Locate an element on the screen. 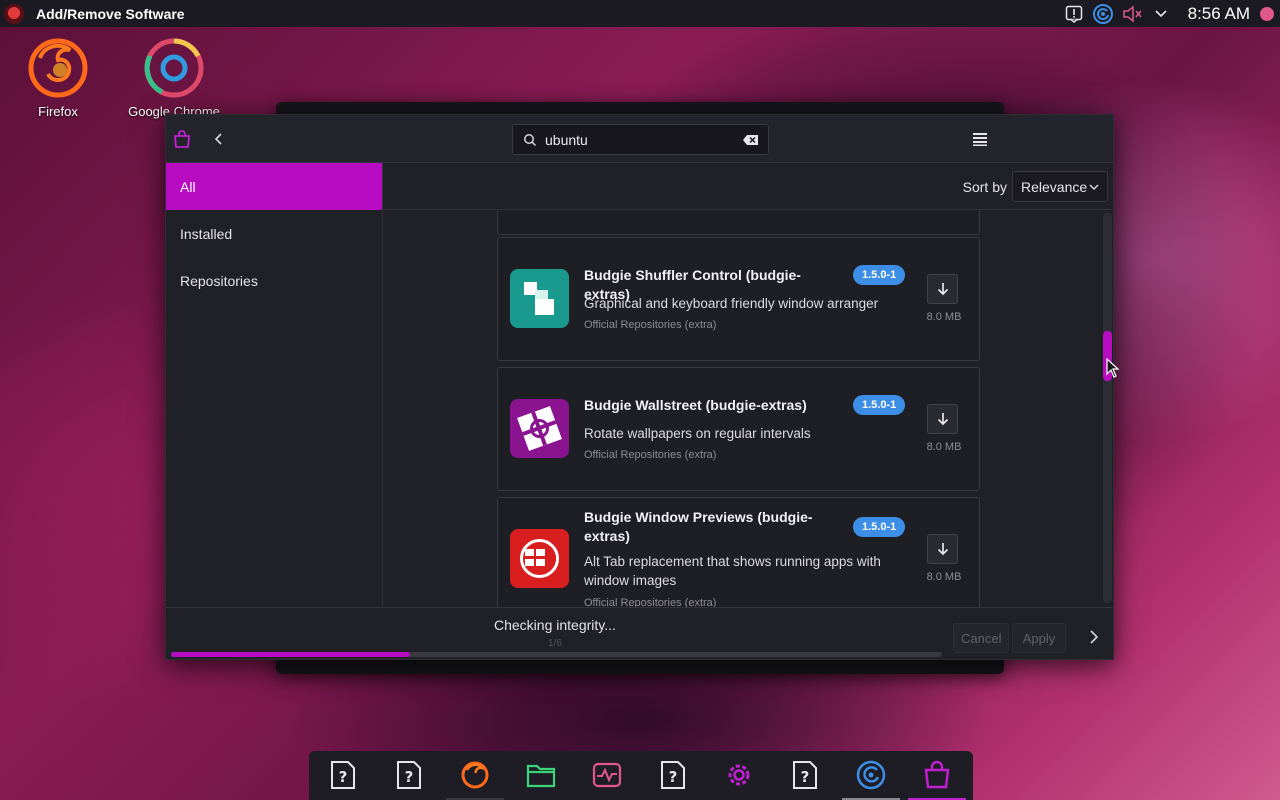 This screenshot has height=800, width=1280. sort-value: Relevance is located at coordinates (1054, 186).